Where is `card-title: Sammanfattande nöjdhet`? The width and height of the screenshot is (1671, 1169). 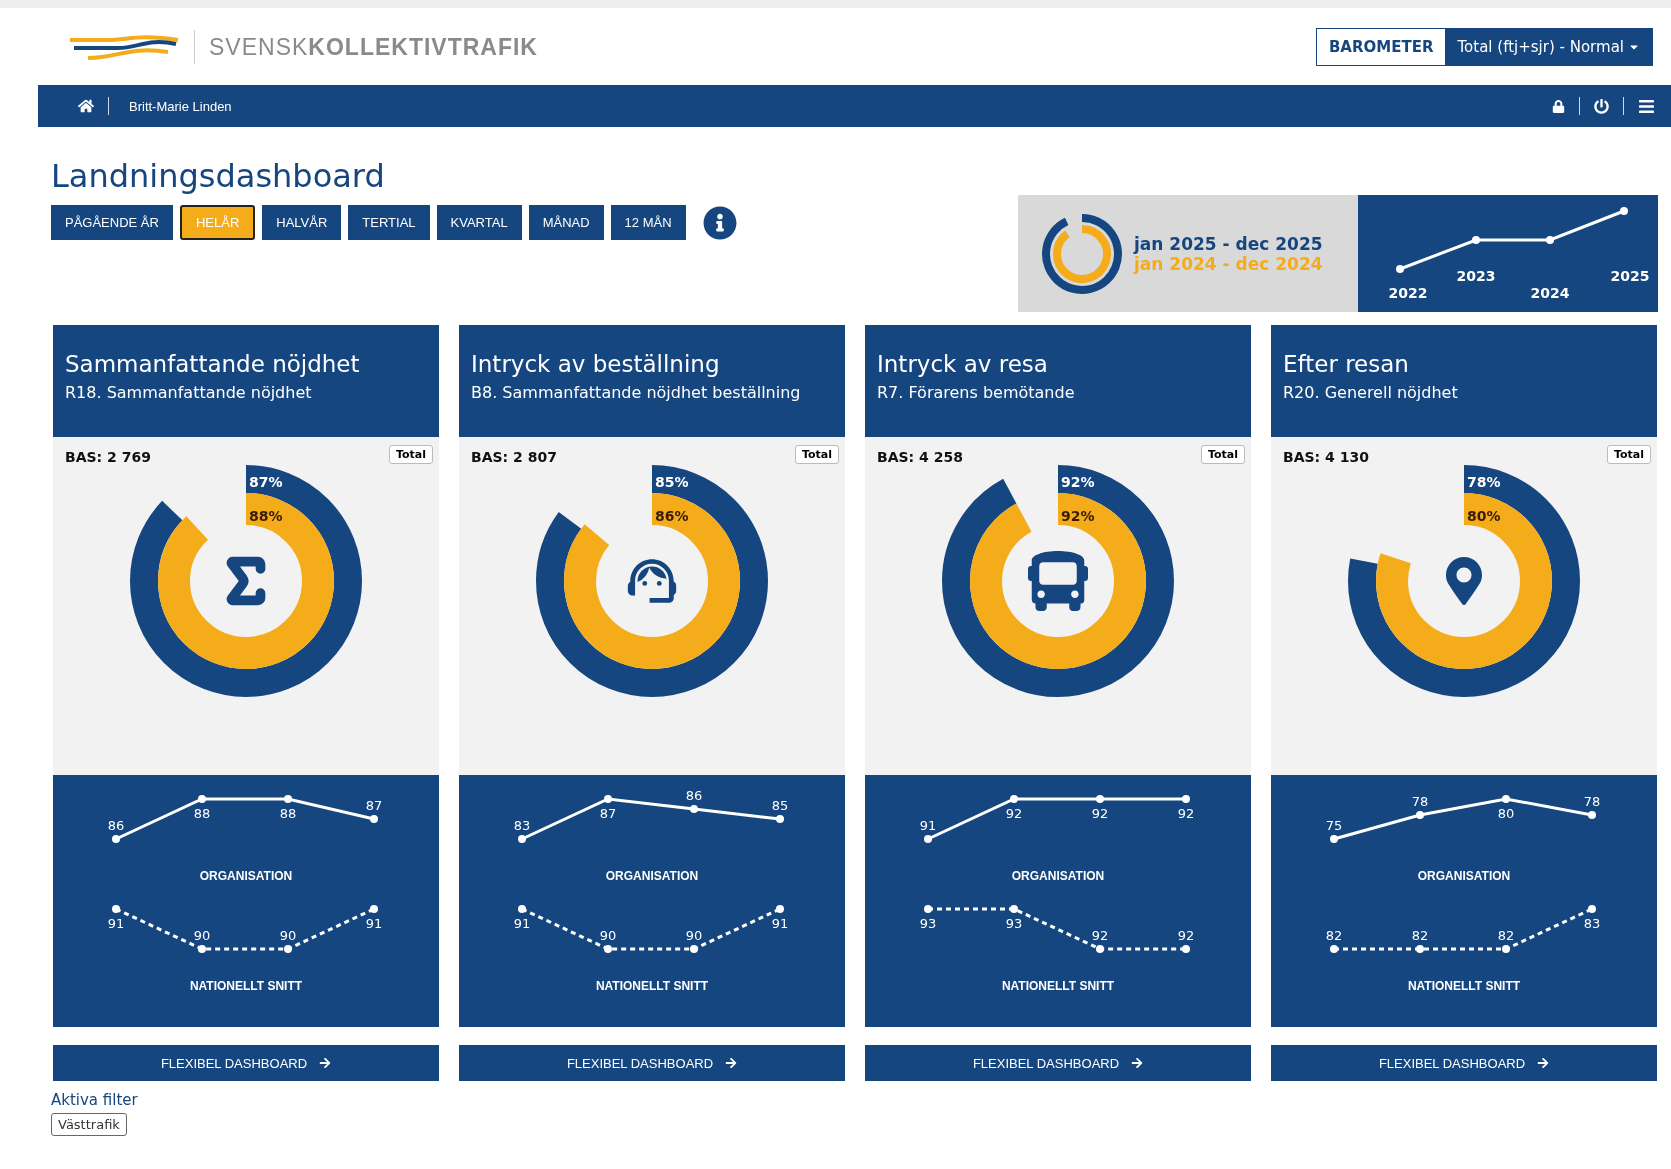
card-title: Sammanfattande nöjdhet is located at coordinates (213, 364).